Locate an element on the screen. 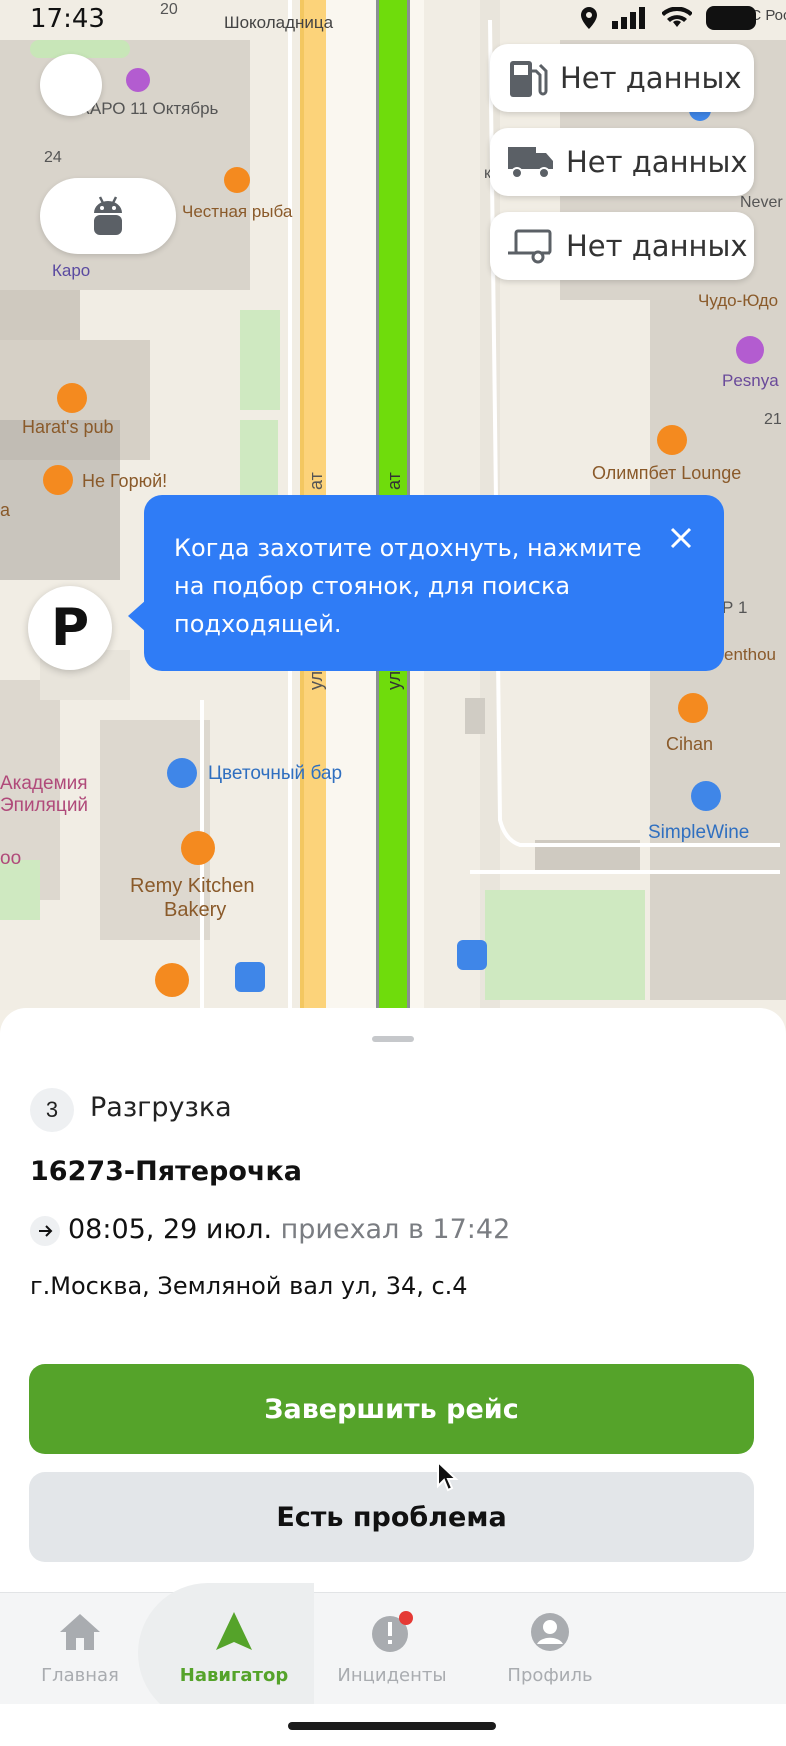 This screenshot has height=1746, width=786. nav-item-home: Главная is located at coordinates (80, 1649).